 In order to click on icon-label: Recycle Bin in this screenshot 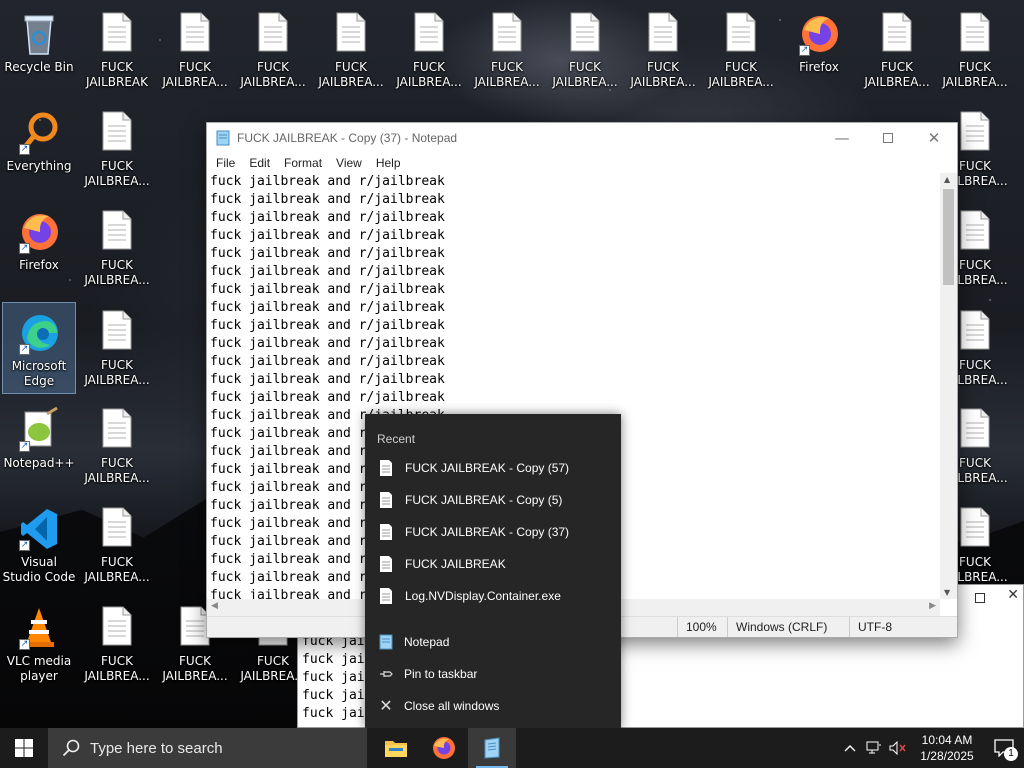, I will do `click(39, 67)`.